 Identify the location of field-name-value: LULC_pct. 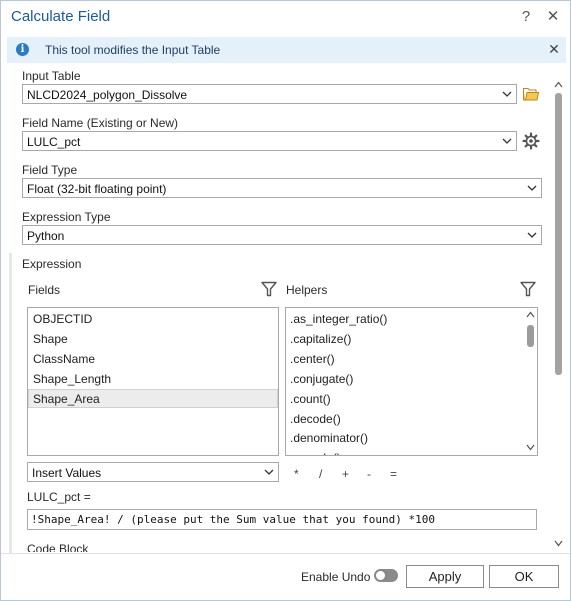
(54, 142).